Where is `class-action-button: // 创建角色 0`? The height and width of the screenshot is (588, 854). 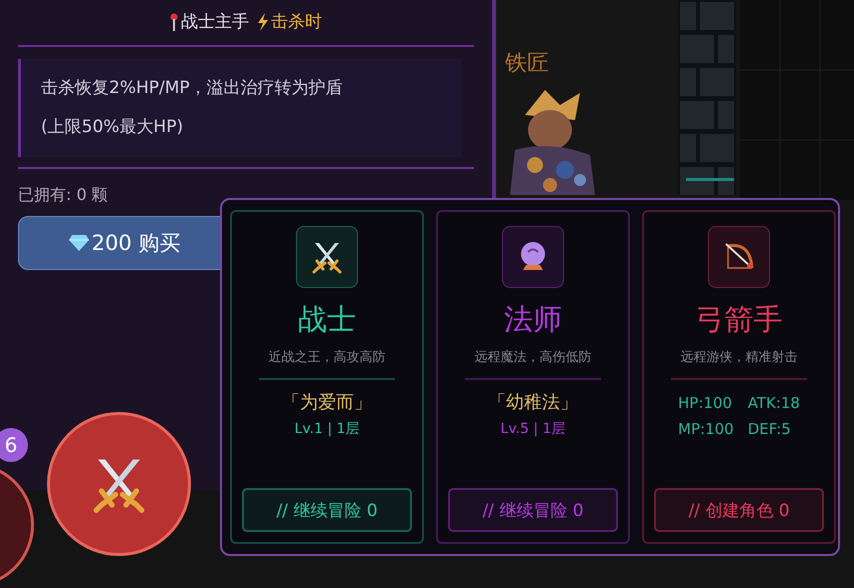 class-action-button: // 创建角色 0 is located at coordinates (739, 510).